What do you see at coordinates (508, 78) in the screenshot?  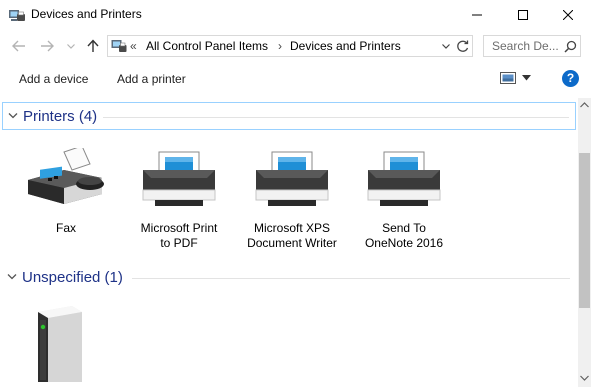 I see `change-view-icon` at bounding box center [508, 78].